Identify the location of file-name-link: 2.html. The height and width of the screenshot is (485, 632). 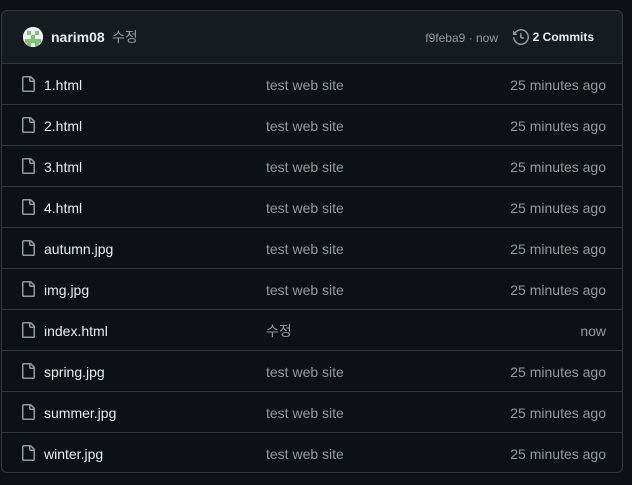
(63, 126).